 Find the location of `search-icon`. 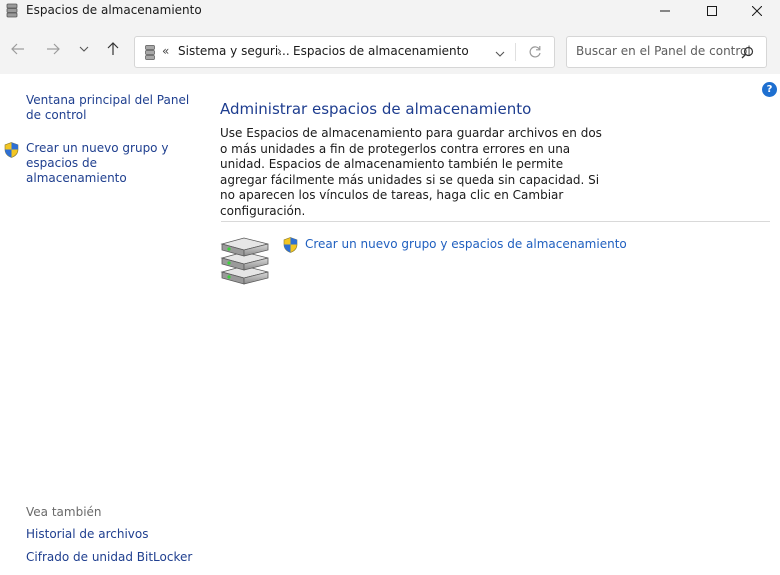

search-icon is located at coordinates (747, 54).